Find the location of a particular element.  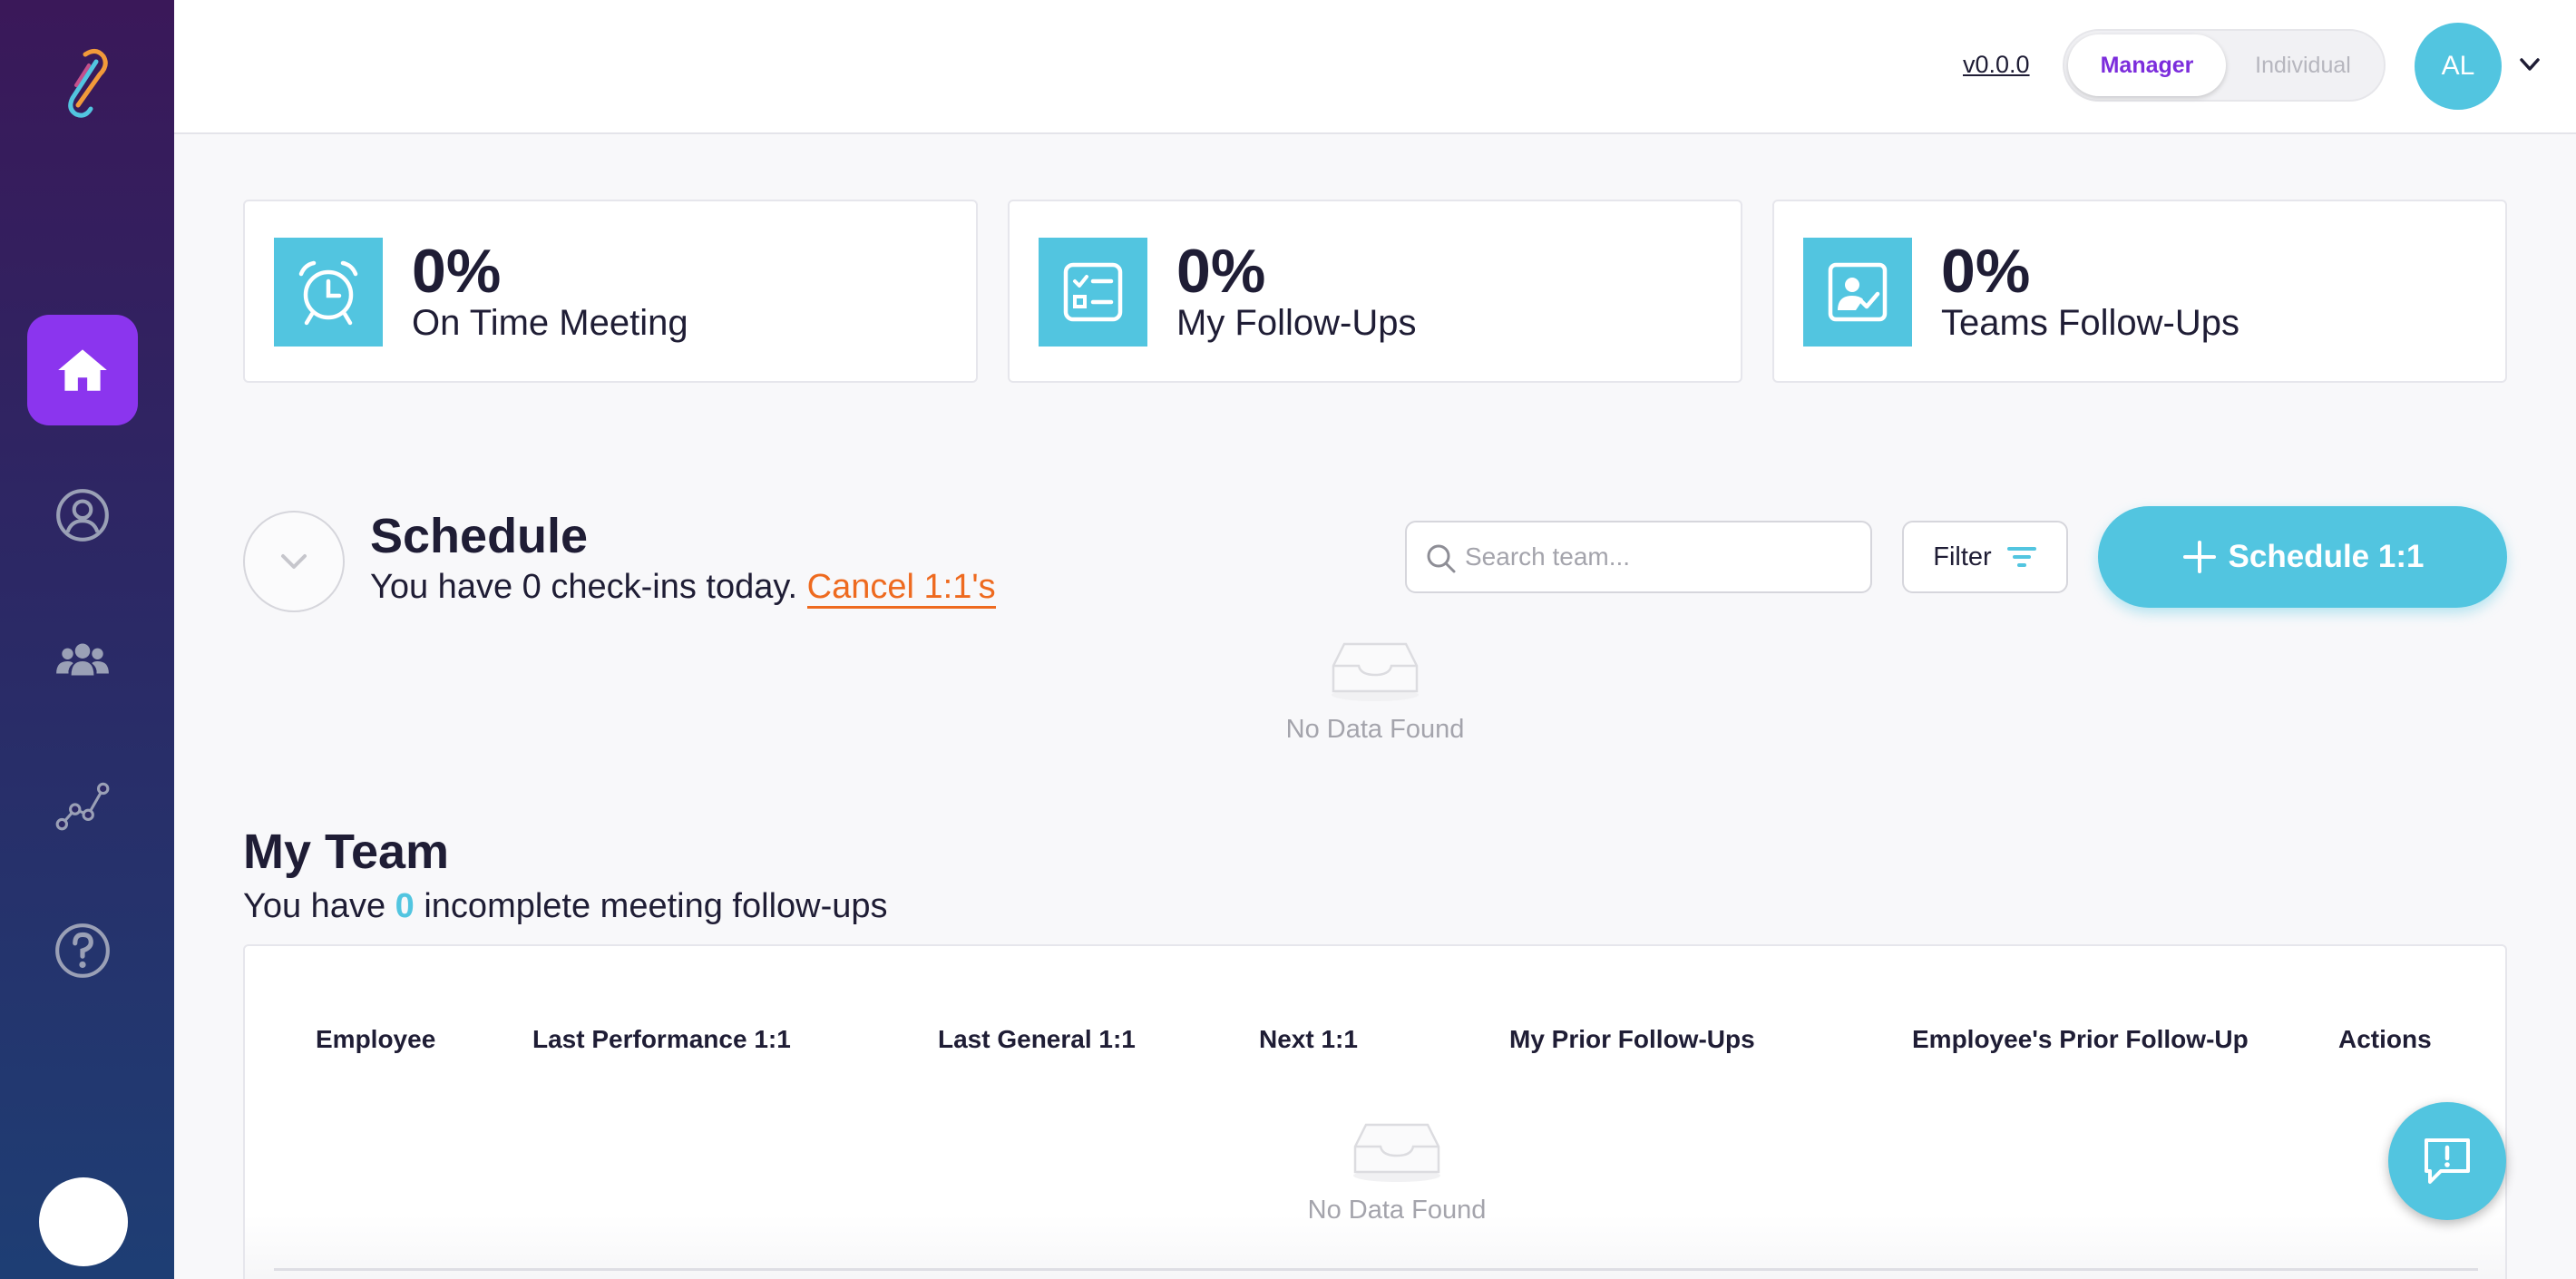

column-header-my-prior-follow-ups: My Prior Follow-Ups is located at coordinates (1632, 1039).